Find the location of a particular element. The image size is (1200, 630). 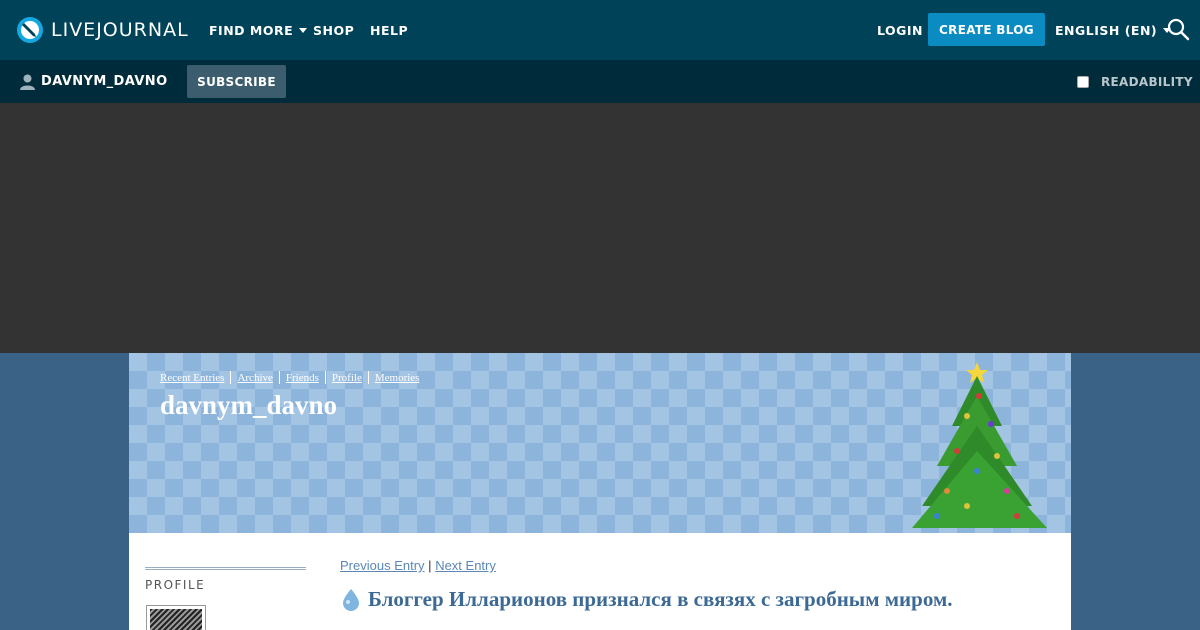

previous-entry-link: Previous Entry is located at coordinates (382, 565).